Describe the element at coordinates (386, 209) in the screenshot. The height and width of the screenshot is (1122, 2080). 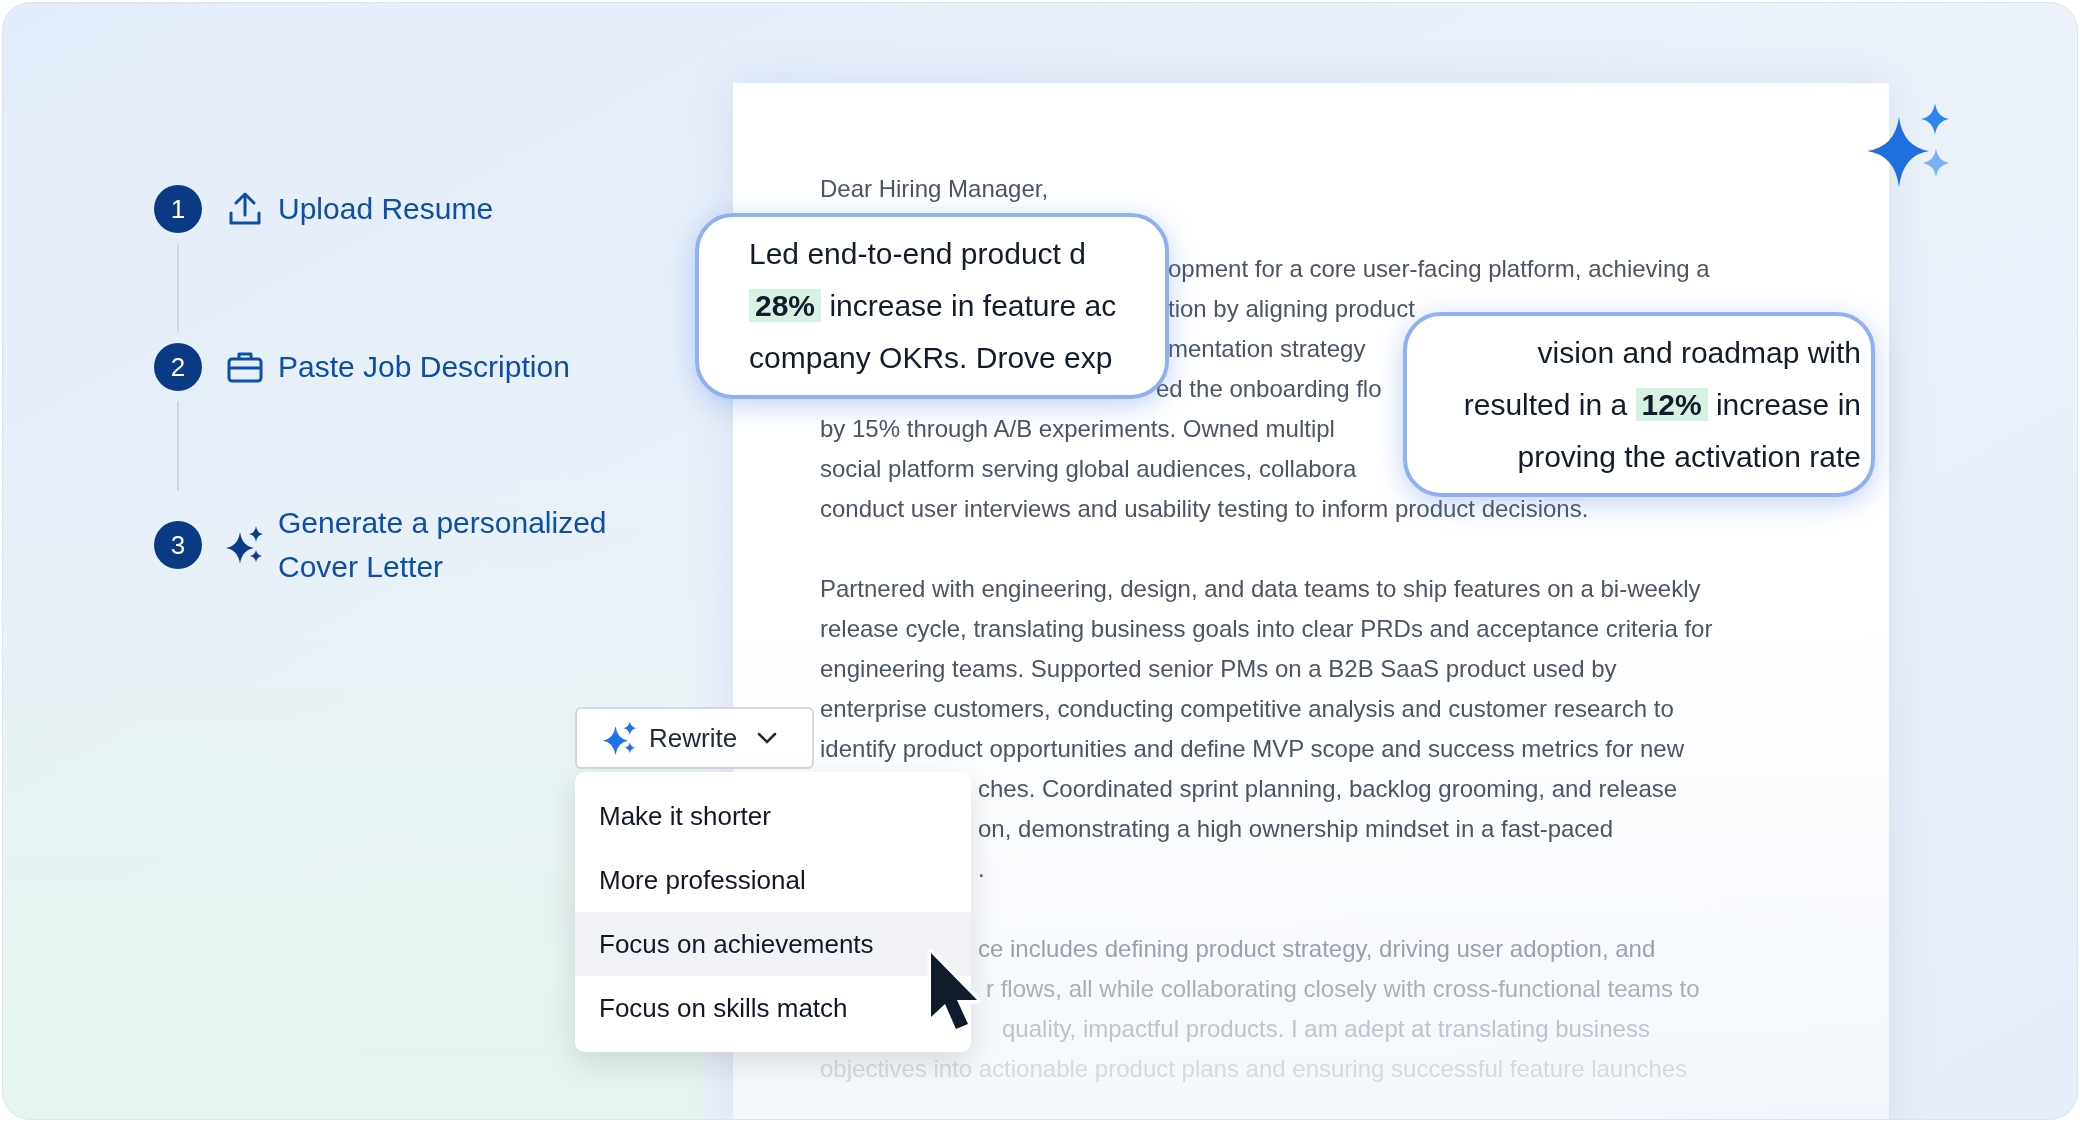
I see `step-label: Upload Resume` at that location.